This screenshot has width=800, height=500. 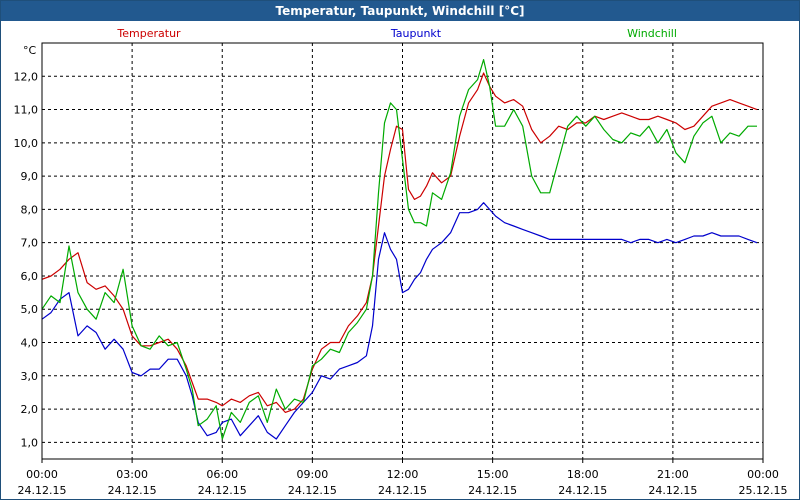 I want to click on y-tick-label: 5,0, so click(x=30, y=309).